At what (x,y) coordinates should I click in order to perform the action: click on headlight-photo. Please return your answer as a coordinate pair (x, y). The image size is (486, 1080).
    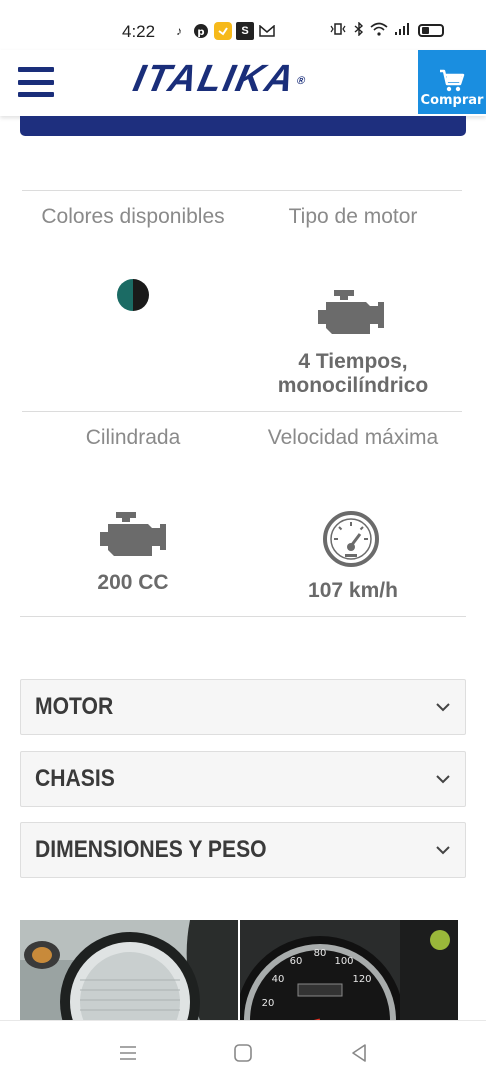
    Looking at the image, I should click on (129, 970).